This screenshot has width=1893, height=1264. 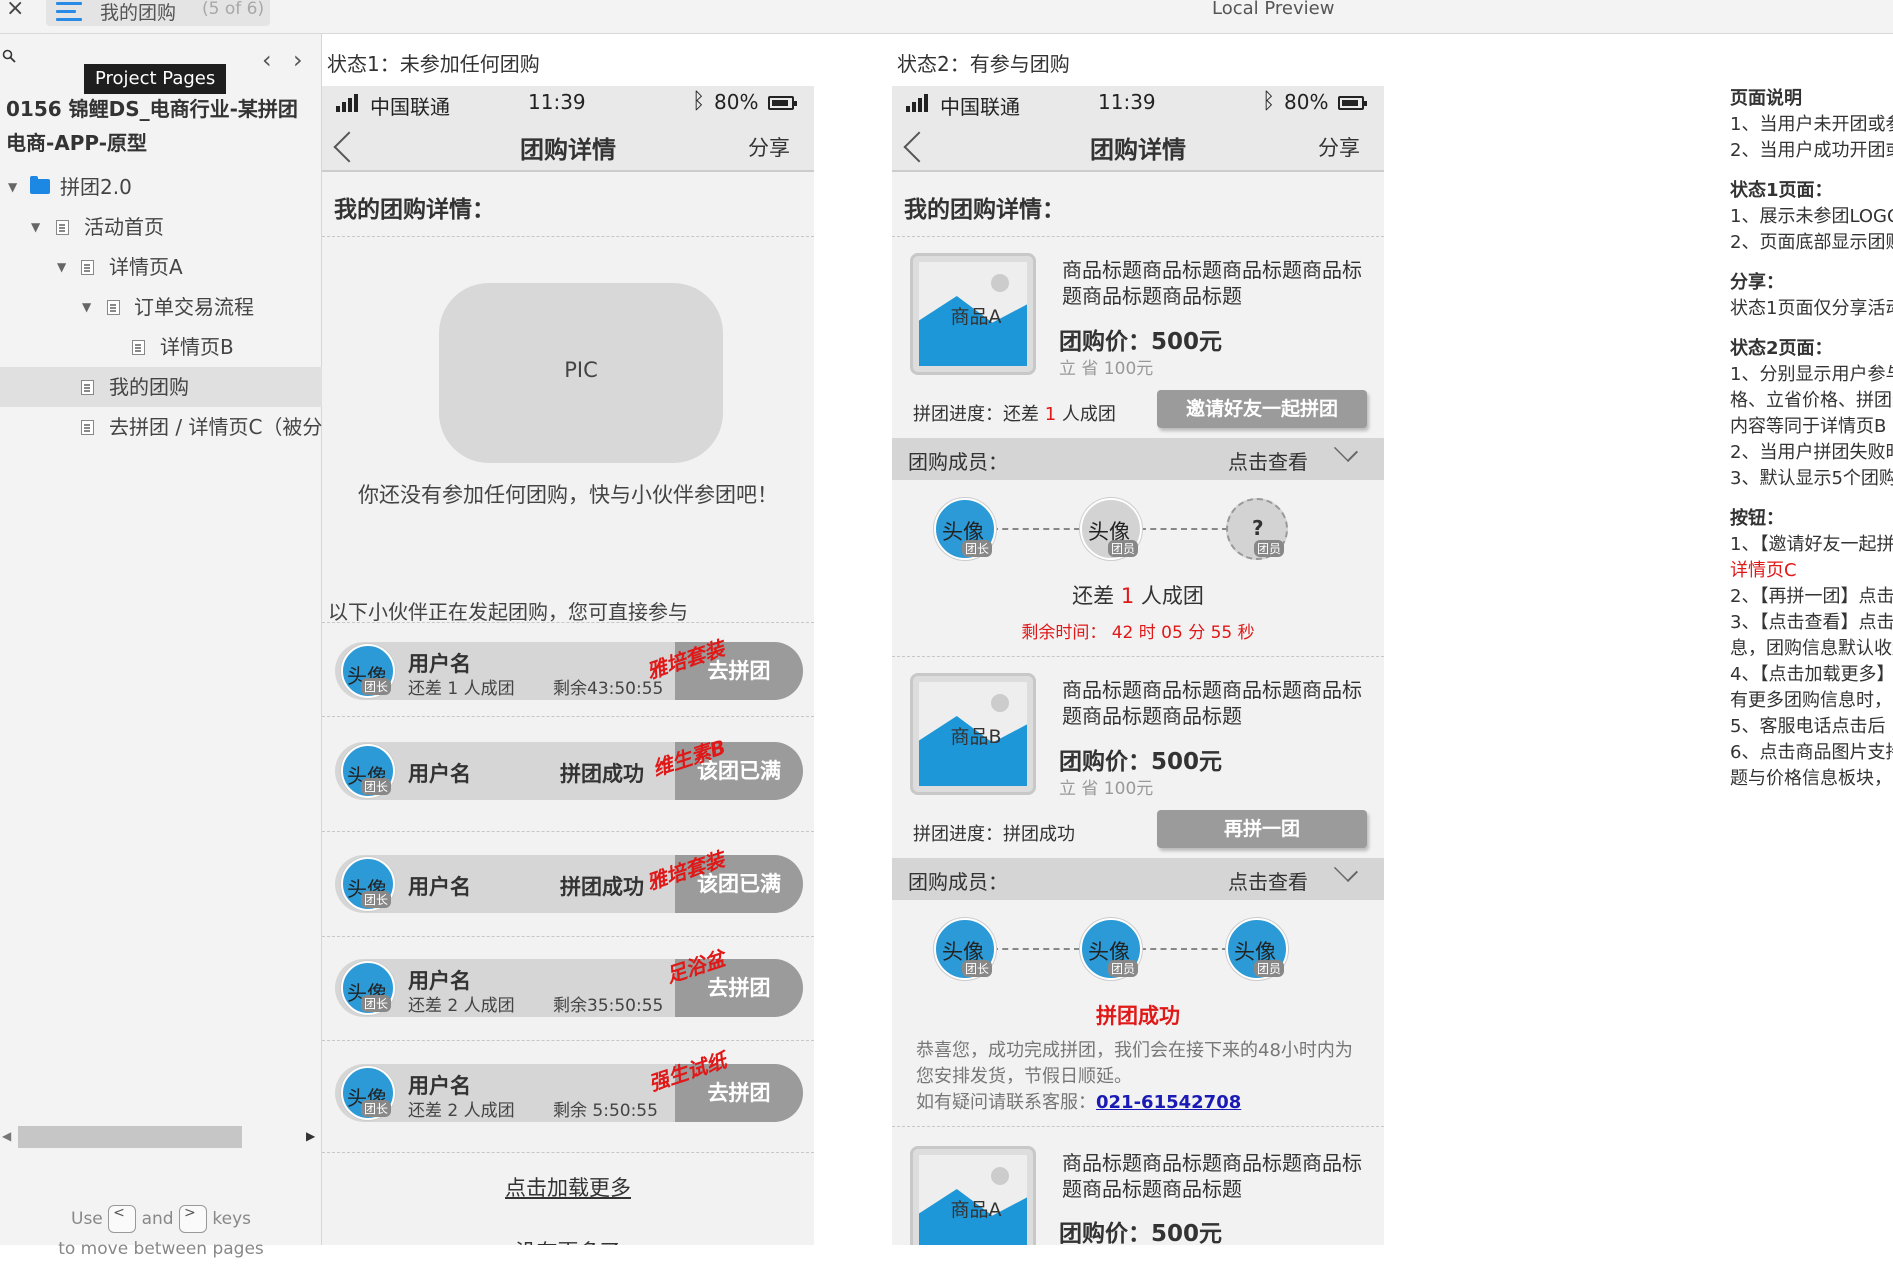 I want to click on group-time: 剩余 5:50:55, so click(x=605, y=1111).